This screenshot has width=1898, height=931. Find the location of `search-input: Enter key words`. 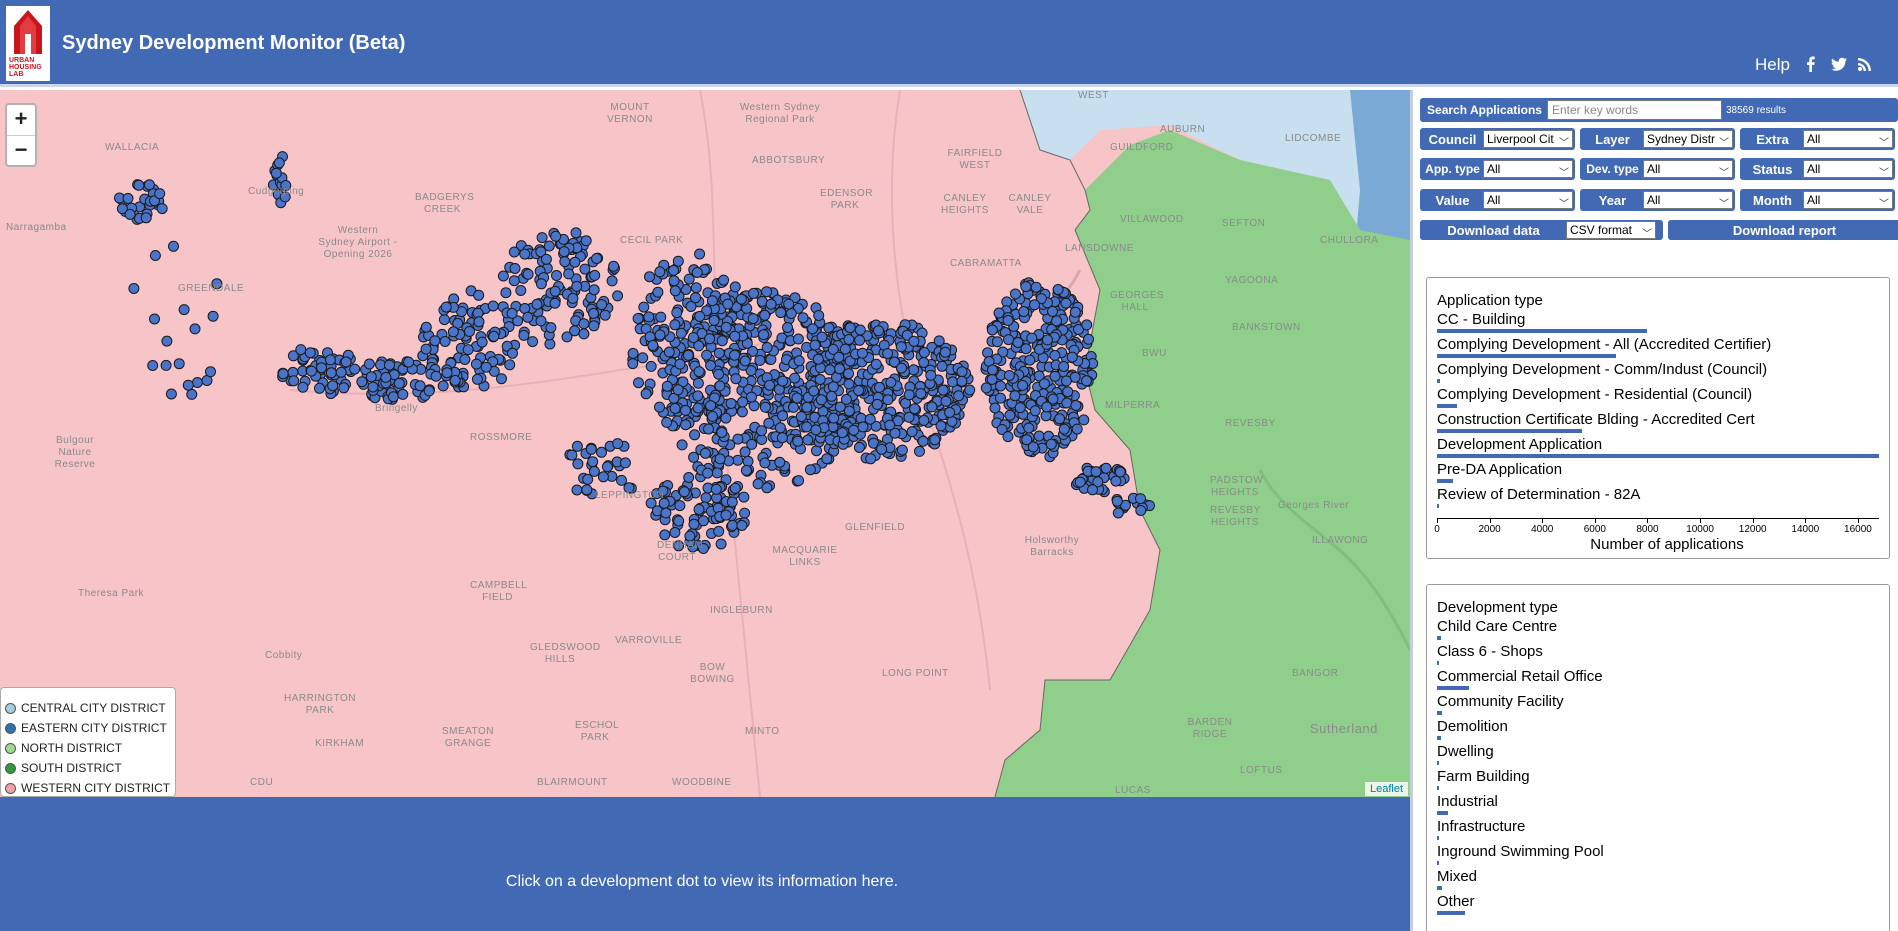

search-input: Enter key words is located at coordinates (1634, 110).